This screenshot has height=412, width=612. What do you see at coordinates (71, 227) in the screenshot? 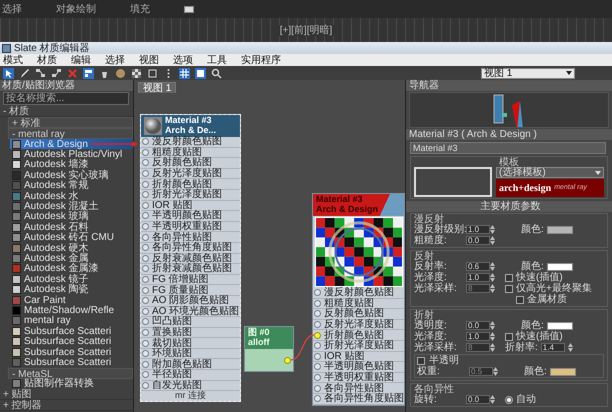
I see `browser-item: Autodesk 石料` at bounding box center [71, 227].